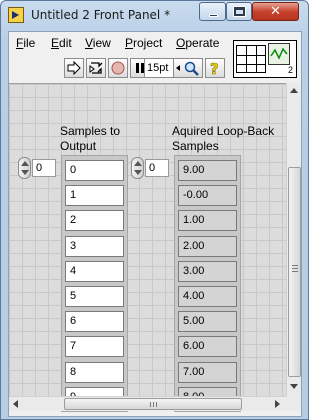 Image resolution: width=320 pixels, height=420 pixels. I want to click on aquired-loop-back-index: 0, so click(151, 168).